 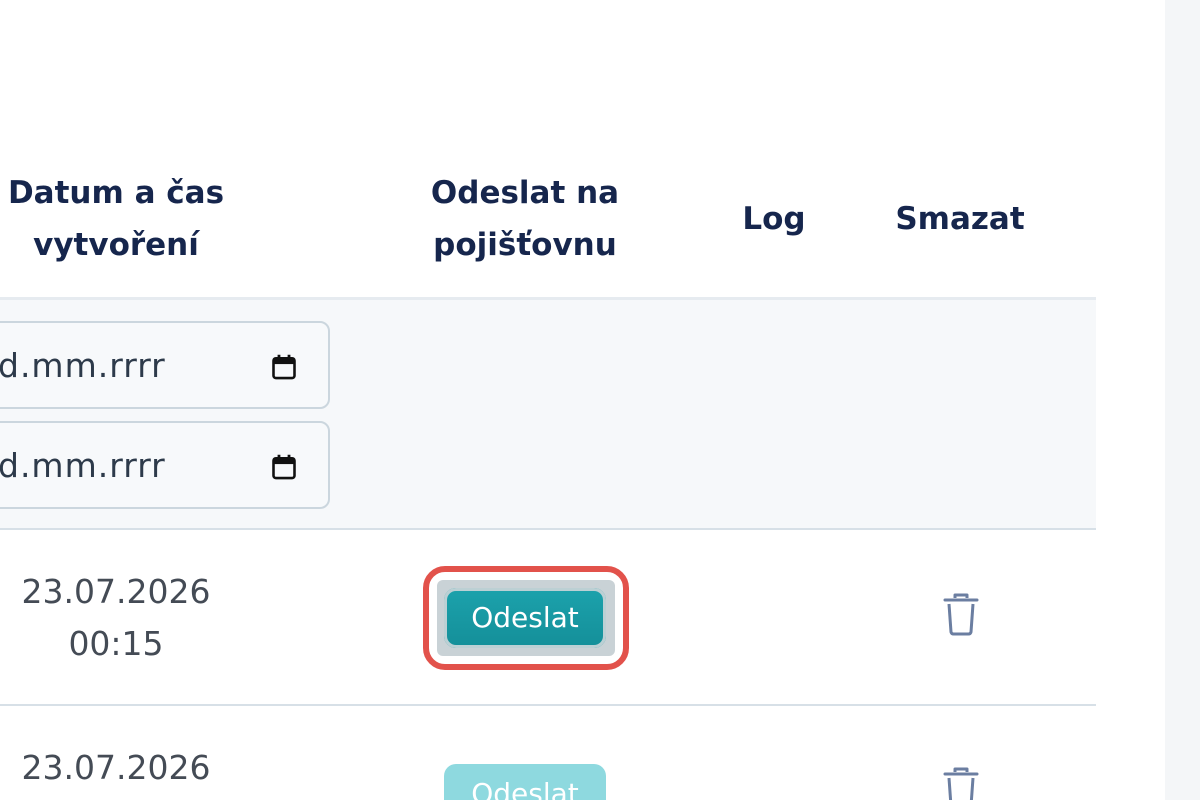 I want to click on created-time: 00:15, so click(x=116, y=643).